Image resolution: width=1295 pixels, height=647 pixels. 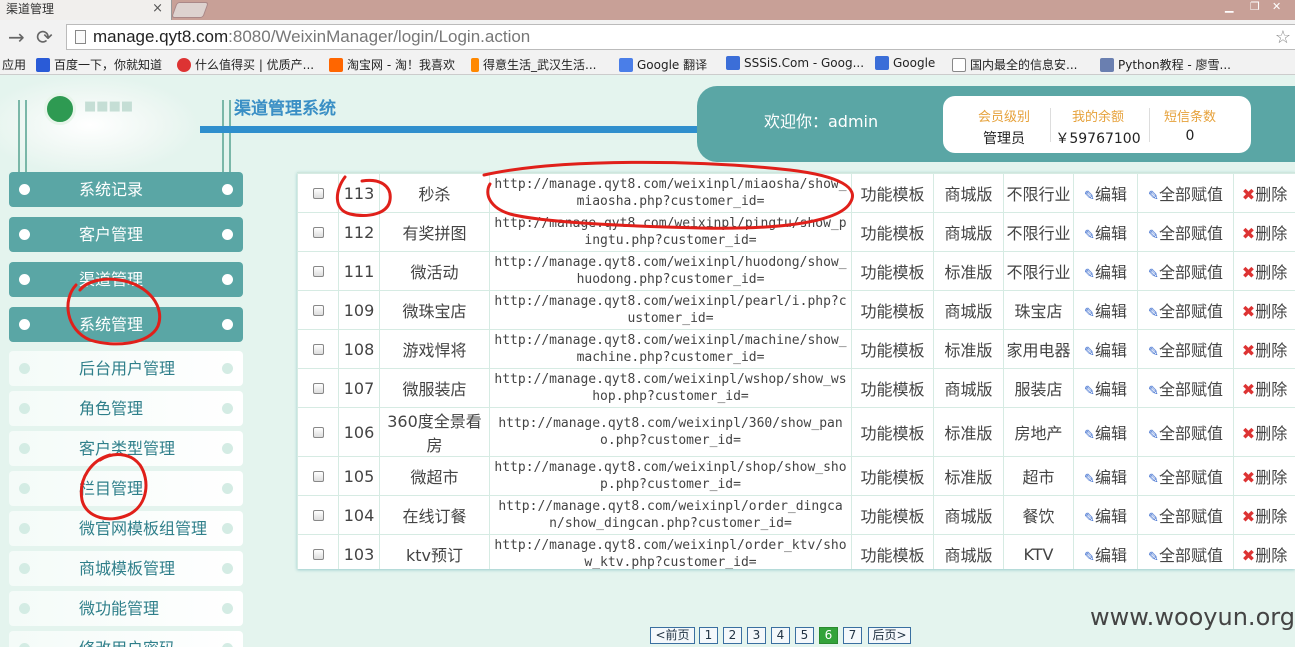 I want to click on sidebar-subitem-mall-templates: 商城模板管理, so click(x=126, y=568).